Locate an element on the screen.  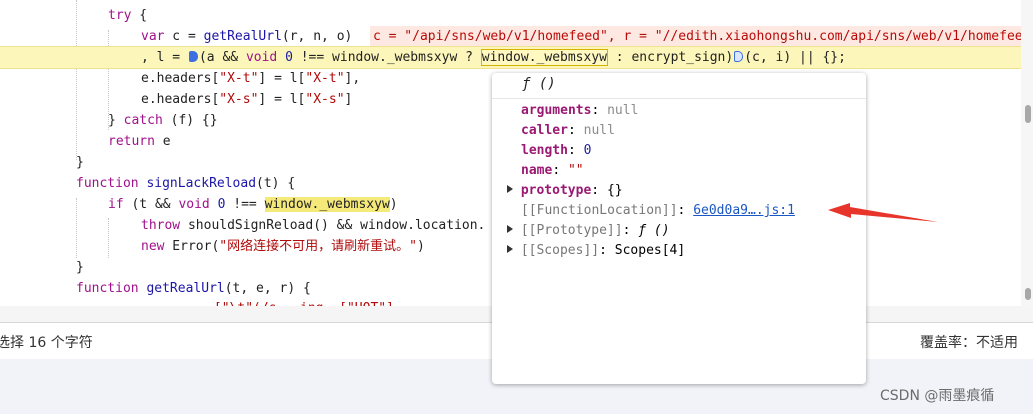
function-location-row: [[FunctionLocation]]: 6e0d0a9….js:1 is located at coordinates (658, 210).